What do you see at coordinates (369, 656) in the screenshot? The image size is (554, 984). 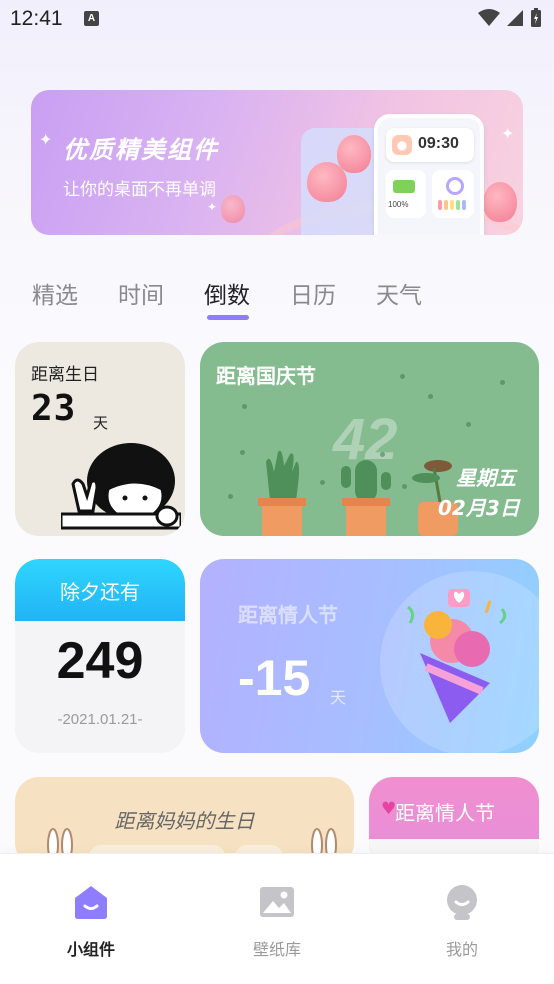 I see `valentine-countdown-widget: 距离情人节 -15 天` at bounding box center [369, 656].